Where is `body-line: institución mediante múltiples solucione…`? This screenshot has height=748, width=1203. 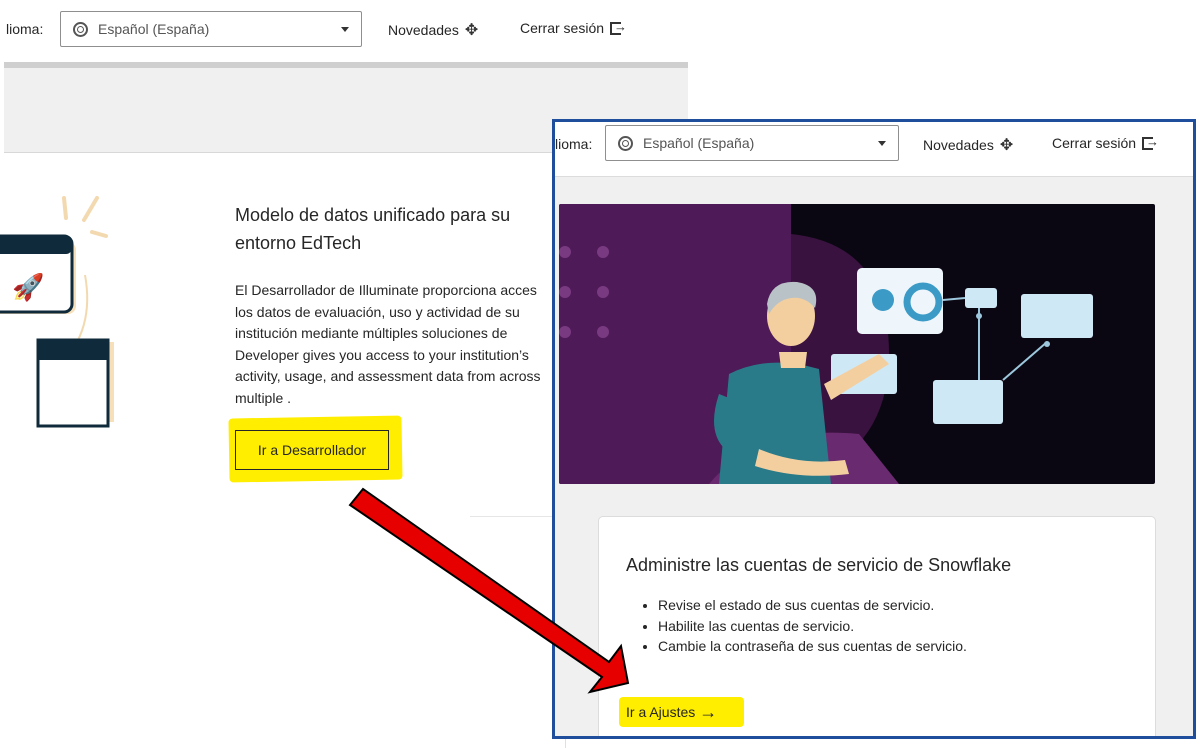 body-line: institución mediante múltiples solucione… is located at coordinates (371, 333).